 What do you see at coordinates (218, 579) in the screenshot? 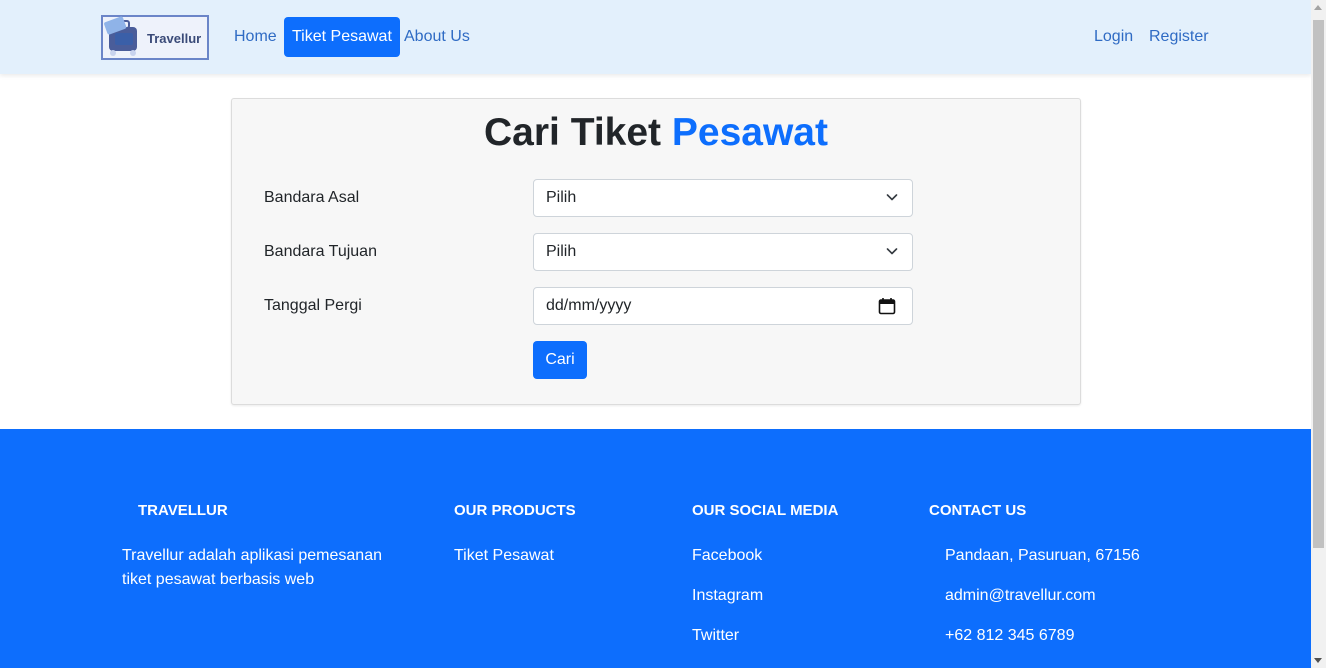
I see `footer-brand-desc-line2: tiket pesawat berbasis web` at bounding box center [218, 579].